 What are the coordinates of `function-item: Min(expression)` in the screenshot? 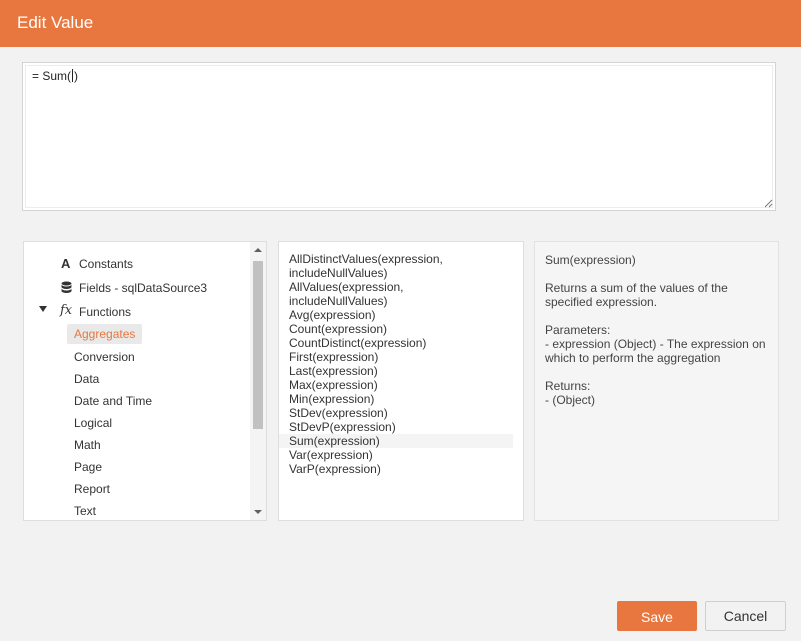 It's located at (396, 399).